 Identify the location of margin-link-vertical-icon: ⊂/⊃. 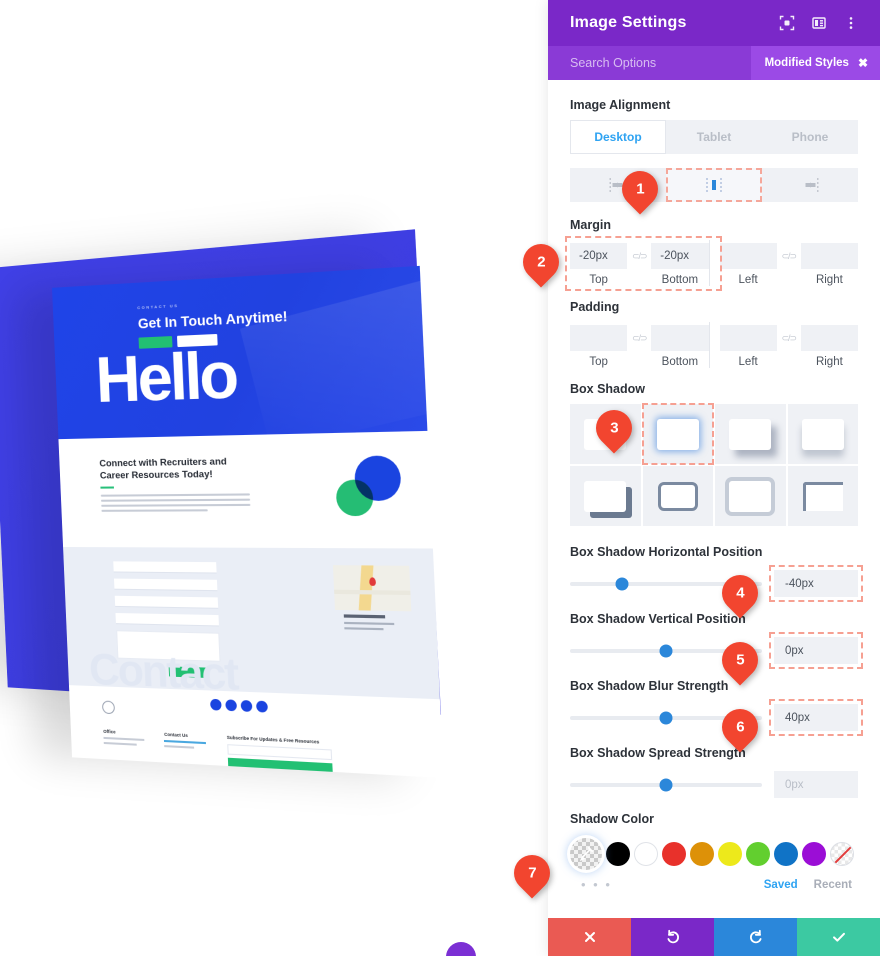
(639, 256).